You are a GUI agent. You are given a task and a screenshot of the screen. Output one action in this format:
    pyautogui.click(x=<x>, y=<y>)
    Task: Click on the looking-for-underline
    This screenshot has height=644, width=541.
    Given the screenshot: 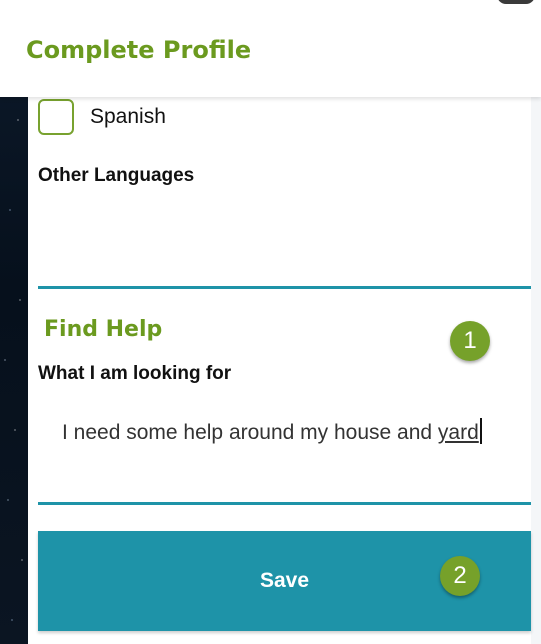 What is the action you would take?
    pyautogui.click(x=284, y=503)
    